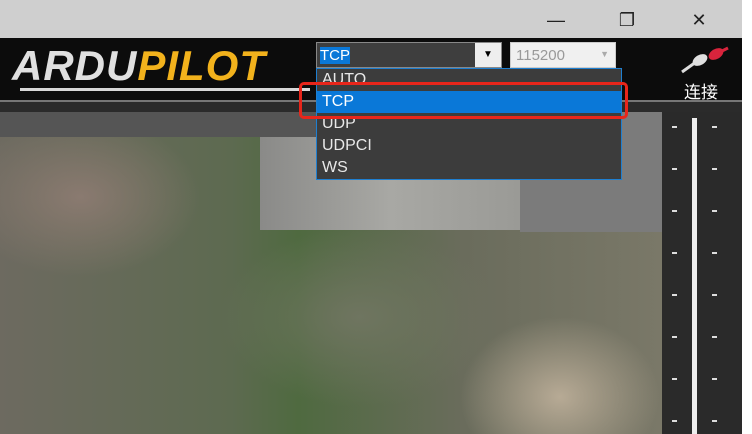 This screenshot has width=752, height=434. Describe the element at coordinates (335, 55) in the screenshot. I see `connection-type-value: TCP` at that location.